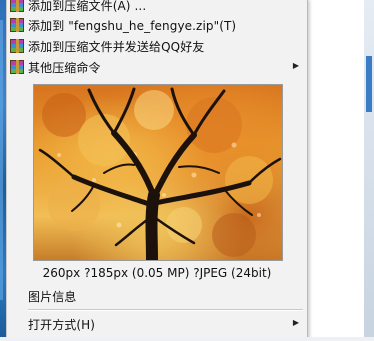 The width and height of the screenshot is (374, 341). What do you see at coordinates (369, 84) in the screenshot?
I see `desktop-right-blue-block` at bounding box center [369, 84].